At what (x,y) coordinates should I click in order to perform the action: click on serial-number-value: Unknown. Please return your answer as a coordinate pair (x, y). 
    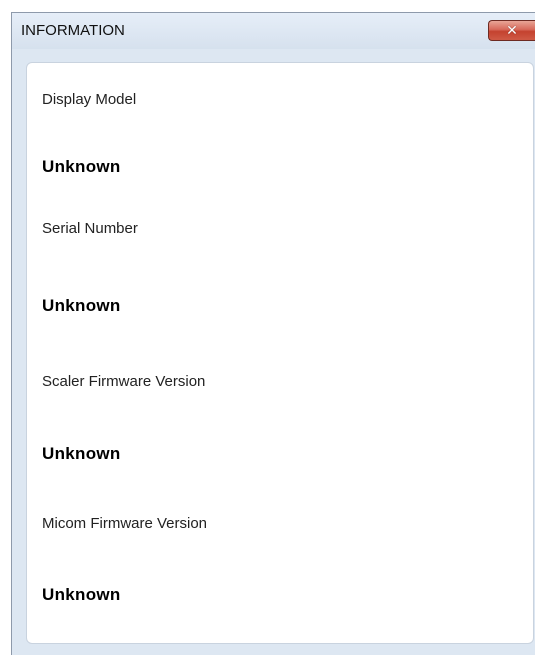
    Looking at the image, I should click on (81, 305).